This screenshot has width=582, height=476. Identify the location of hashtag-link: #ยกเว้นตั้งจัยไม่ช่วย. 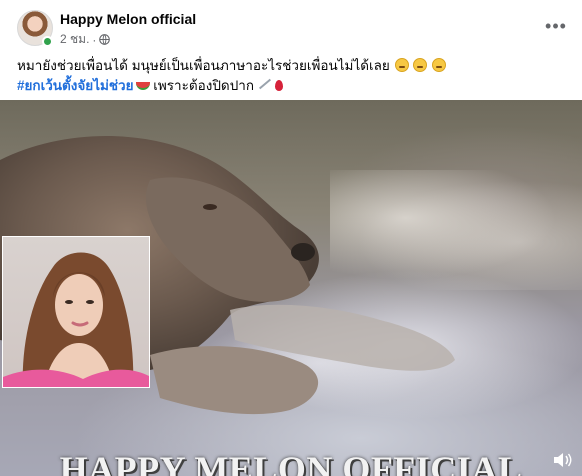
(75, 85).